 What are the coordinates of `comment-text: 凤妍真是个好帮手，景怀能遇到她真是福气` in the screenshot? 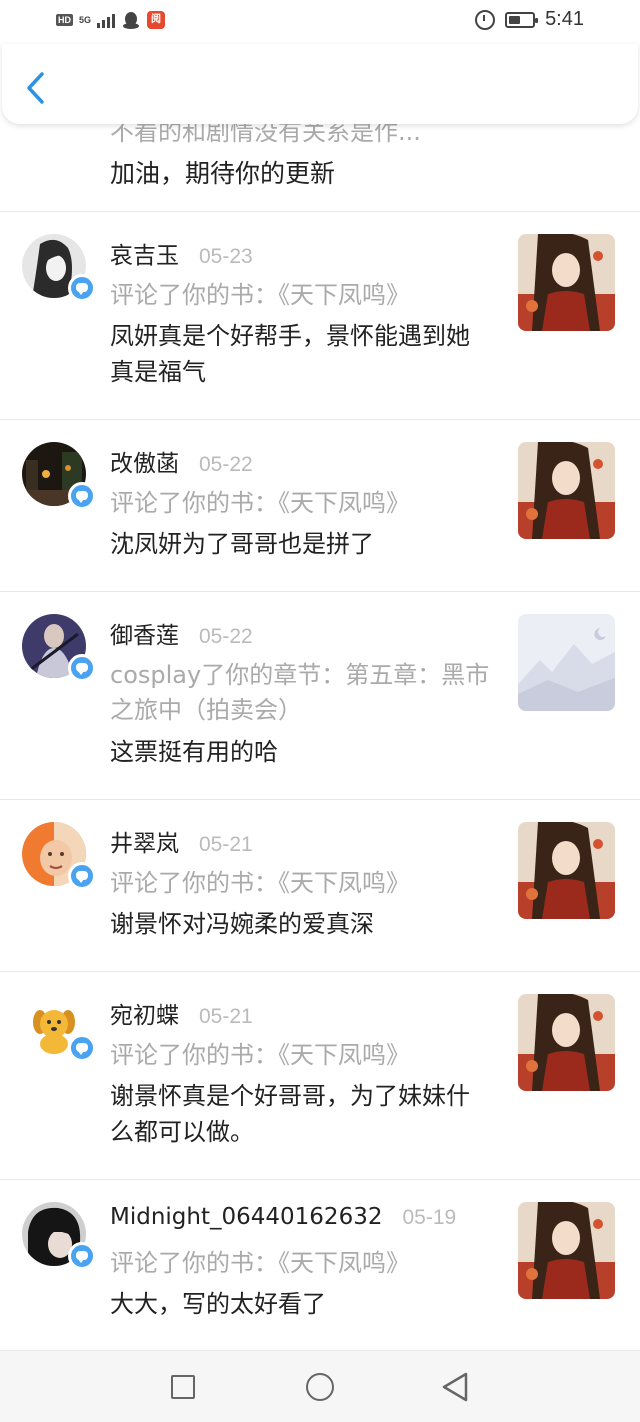 It's located at (290, 354).